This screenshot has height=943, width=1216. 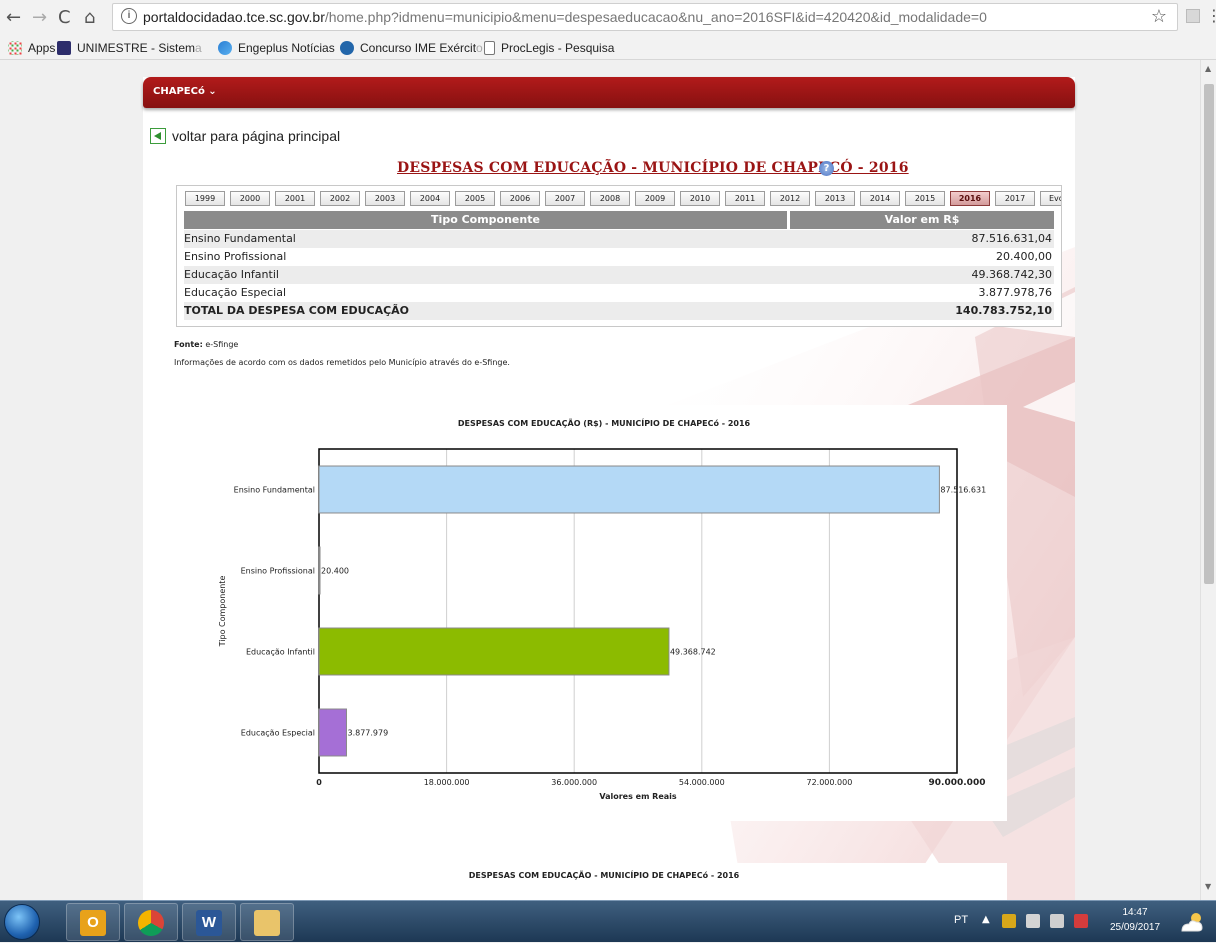 What do you see at coordinates (295, 198) in the screenshot?
I see `year-tab-2001: 2001` at bounding box center [295, 198].